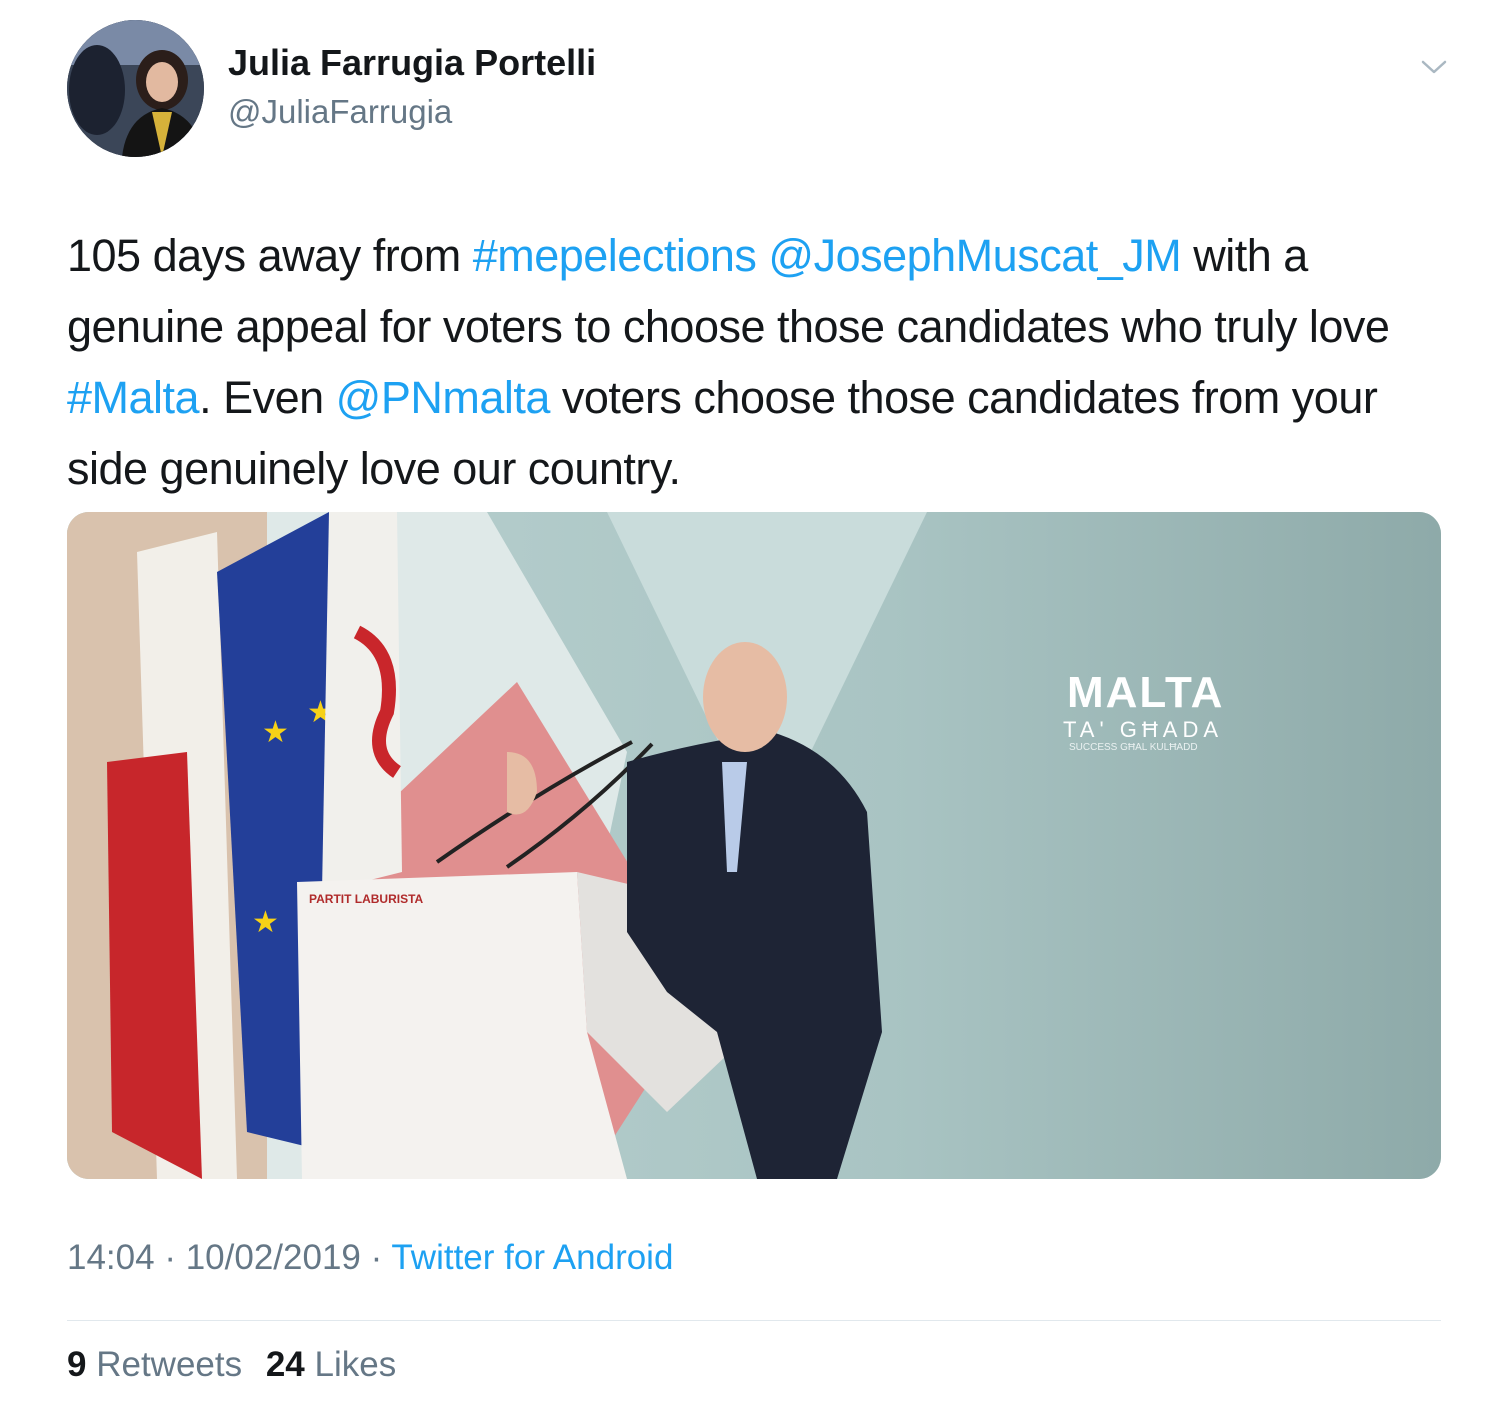 This screenshot has width=1511, height=1407. I want to click on retweets-stat: 9 Retweets, so click(154, 1364).